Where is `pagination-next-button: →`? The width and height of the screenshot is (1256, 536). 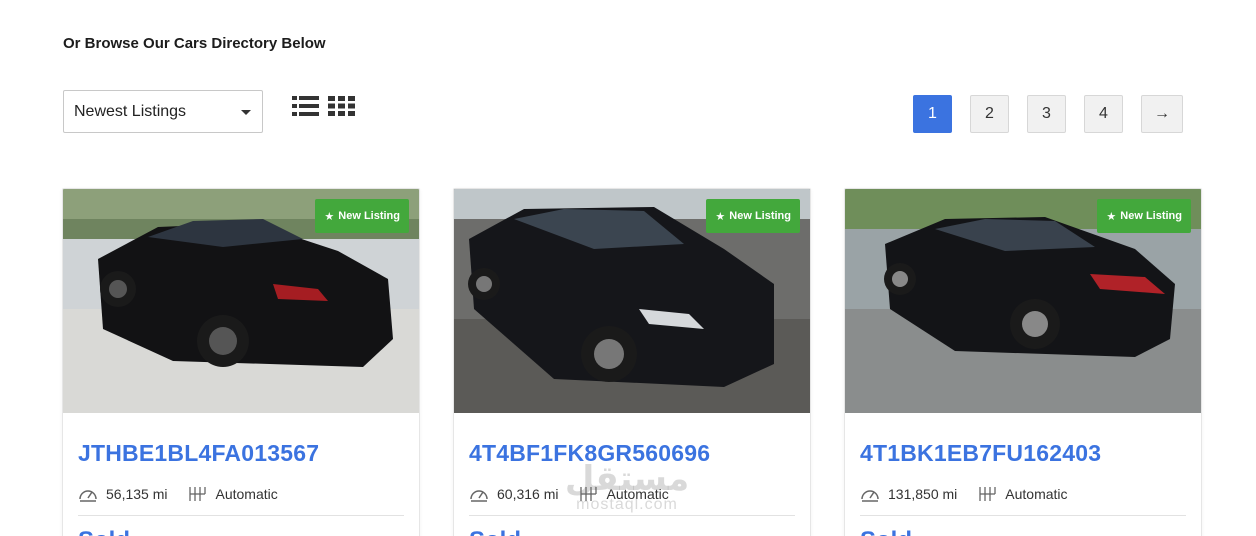
pagination-next-button: → is located at coordinates (1162, 114).